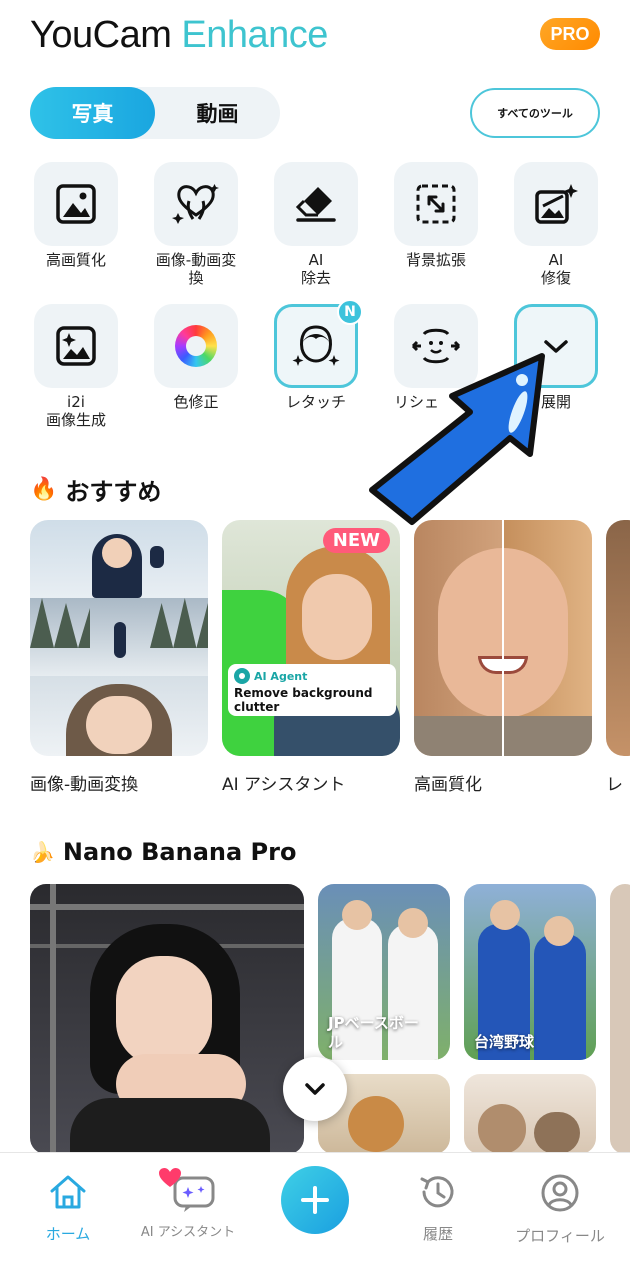 This screenshot has height=1280, width=630. I want to click on tool-label: 高画質化, so click(75, 260).